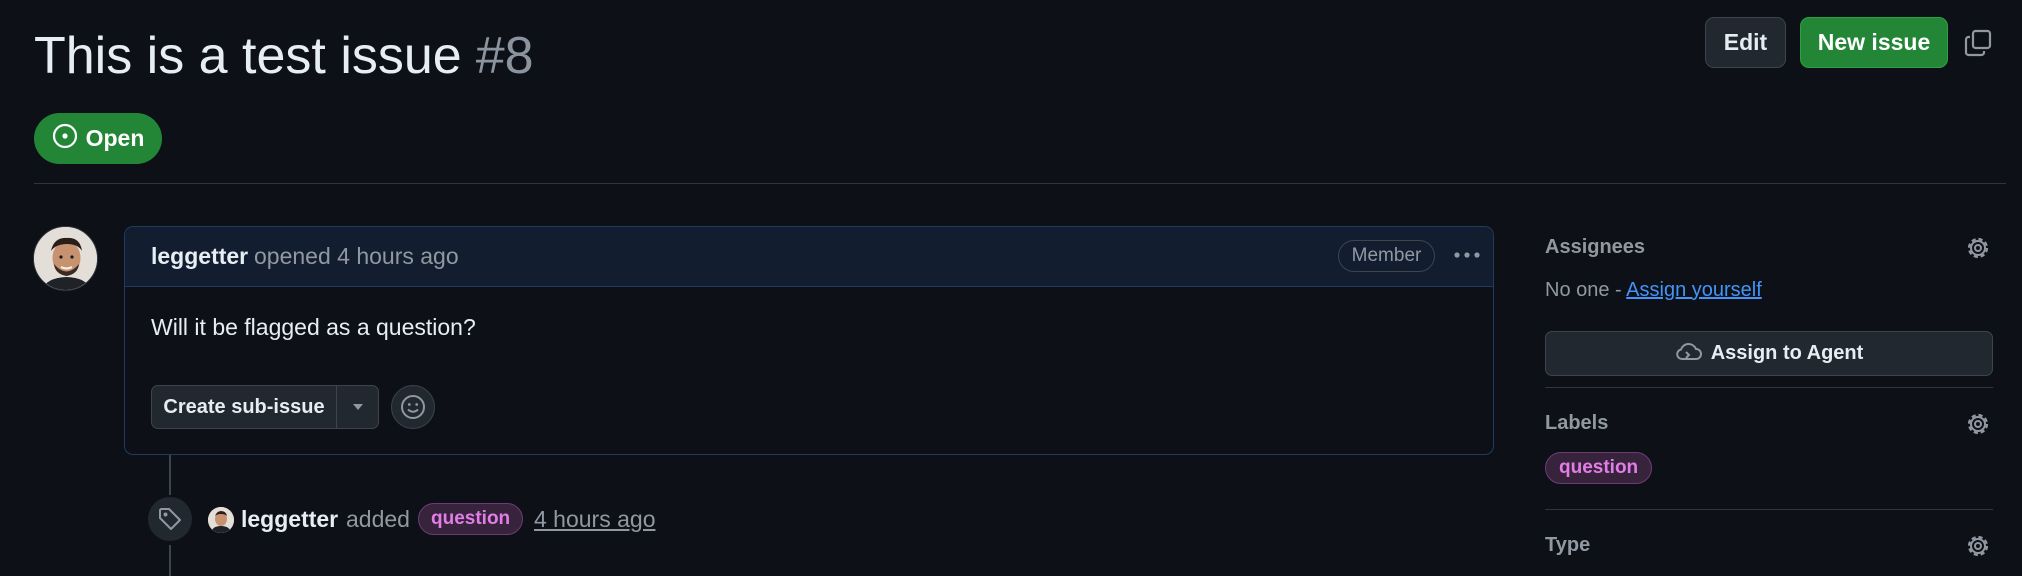 This screenshot has height=576, width=2022. I want to click on kebab-horizontal-icon, so click(1467, 255).